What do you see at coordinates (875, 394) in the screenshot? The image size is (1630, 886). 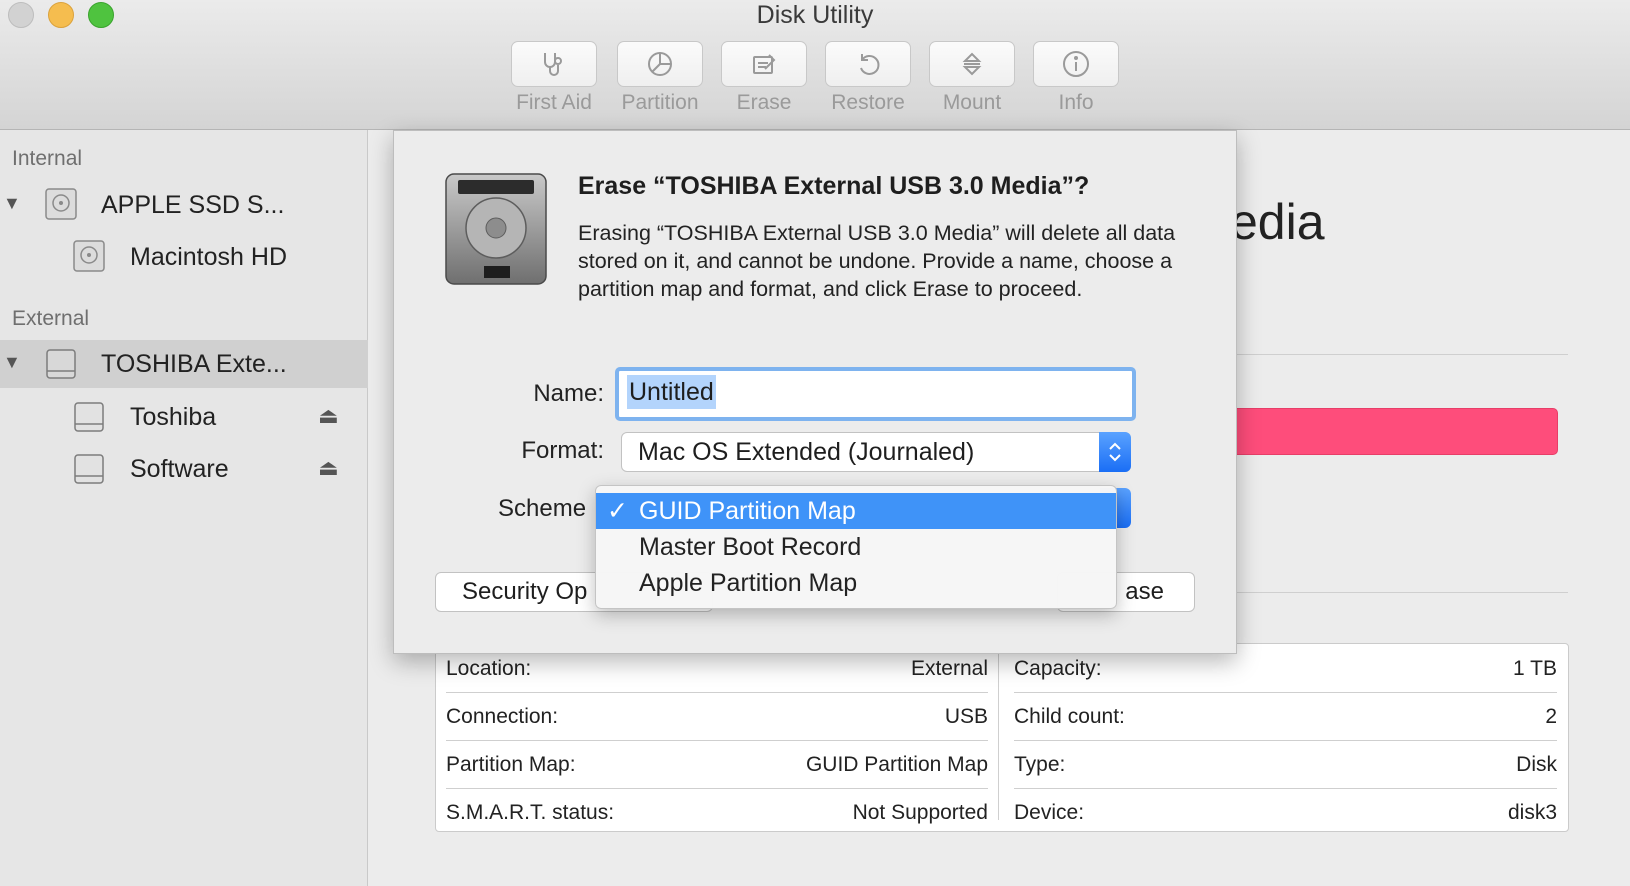 I see `name-field: Untitled` at bounding box center [875, 394].